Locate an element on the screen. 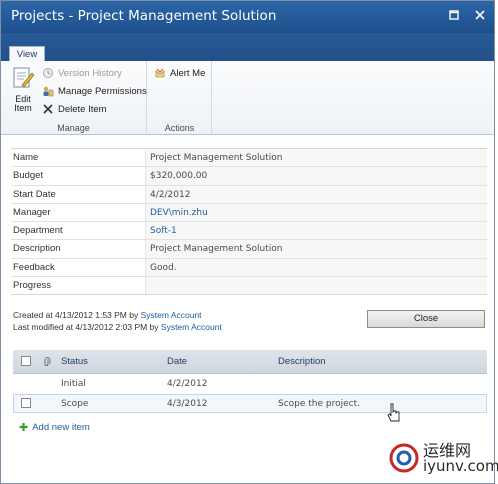 Image resolution: width=498 pixels, height=484 pixels. properties-divider is located at coordinates (249, 294).